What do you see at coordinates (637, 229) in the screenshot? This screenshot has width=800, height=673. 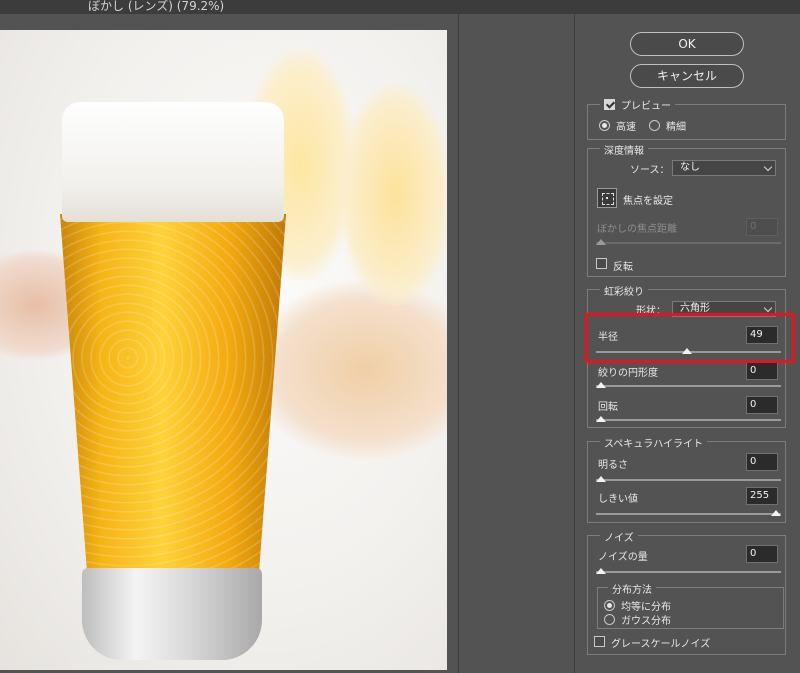 I see `blur-focal-distance-label: ぼかしの焦点距離` at bounding box center [637, 229].